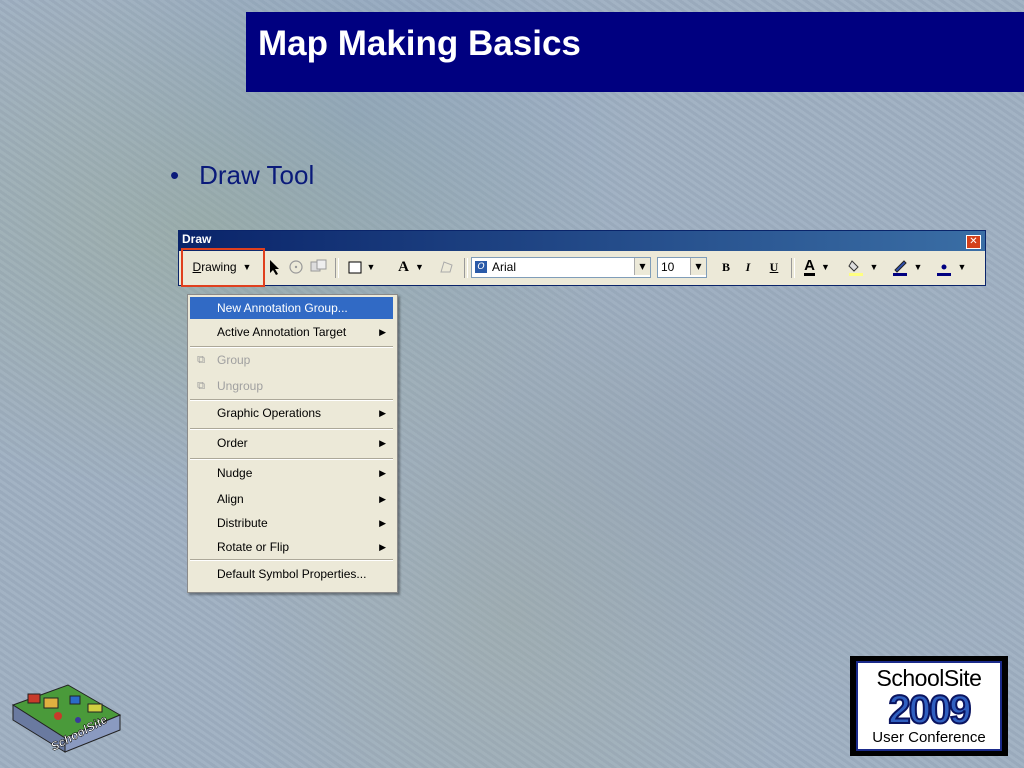 The image size is (1024, 768). I want to click on font-color-button: A ▼, so click(817, 267).